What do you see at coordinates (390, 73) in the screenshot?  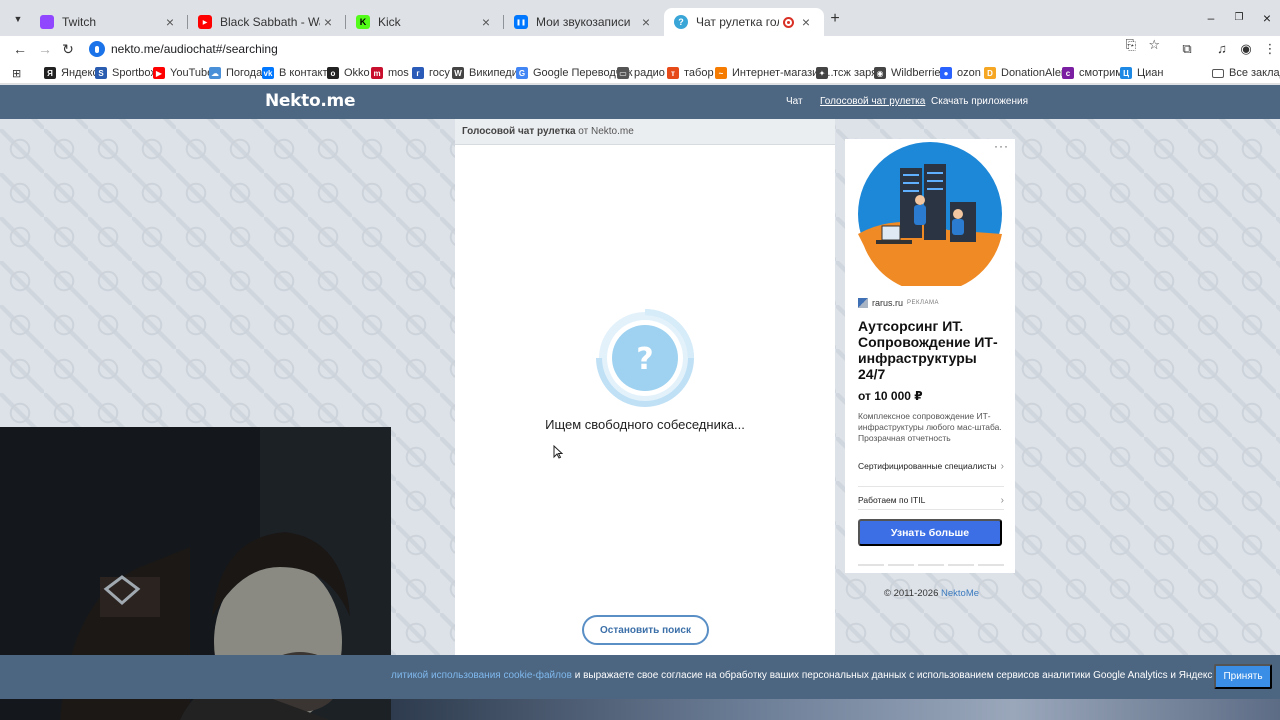 I see `bookmark-item: m mos` at bounding box center [390, 73].